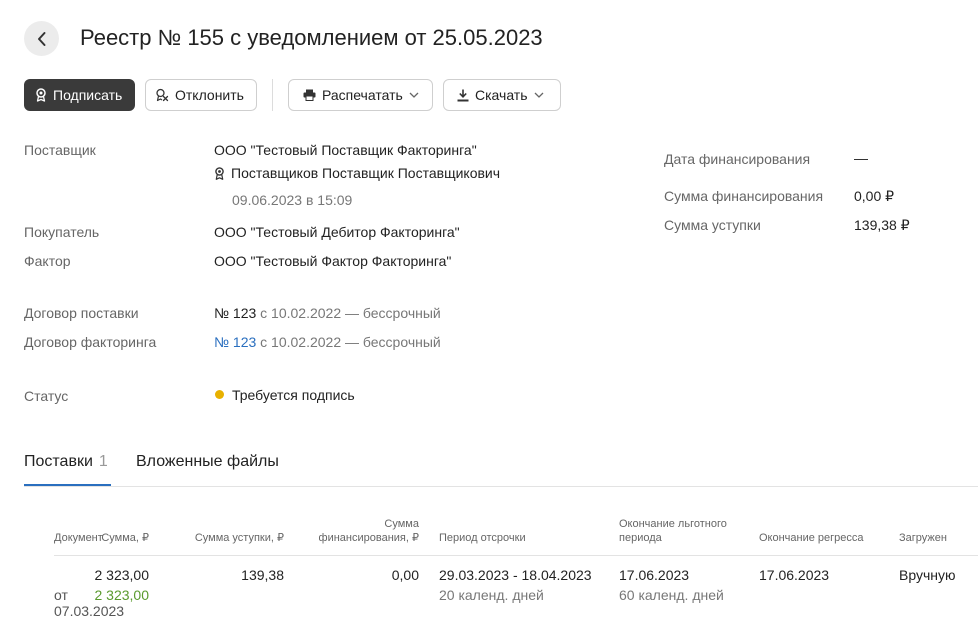 The image size is (978, 637). I want to click on back-button, so click(41, 38).